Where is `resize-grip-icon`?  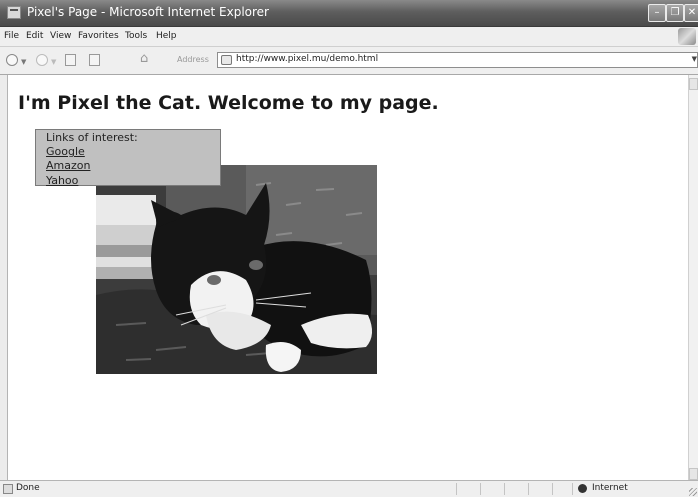
resize-grip-icon is located at coordinates (693, 492).